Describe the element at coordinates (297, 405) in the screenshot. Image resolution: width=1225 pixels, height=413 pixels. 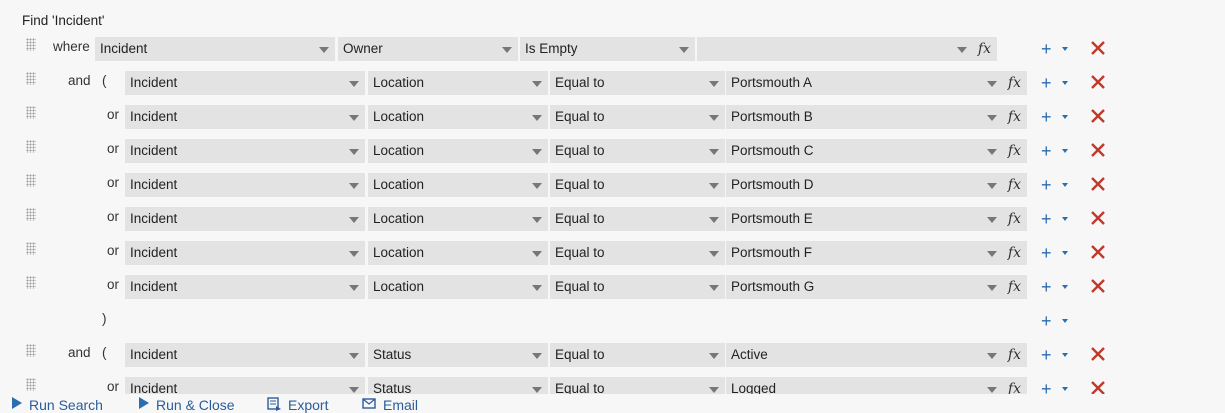
I see `export-button: Export` at that location.